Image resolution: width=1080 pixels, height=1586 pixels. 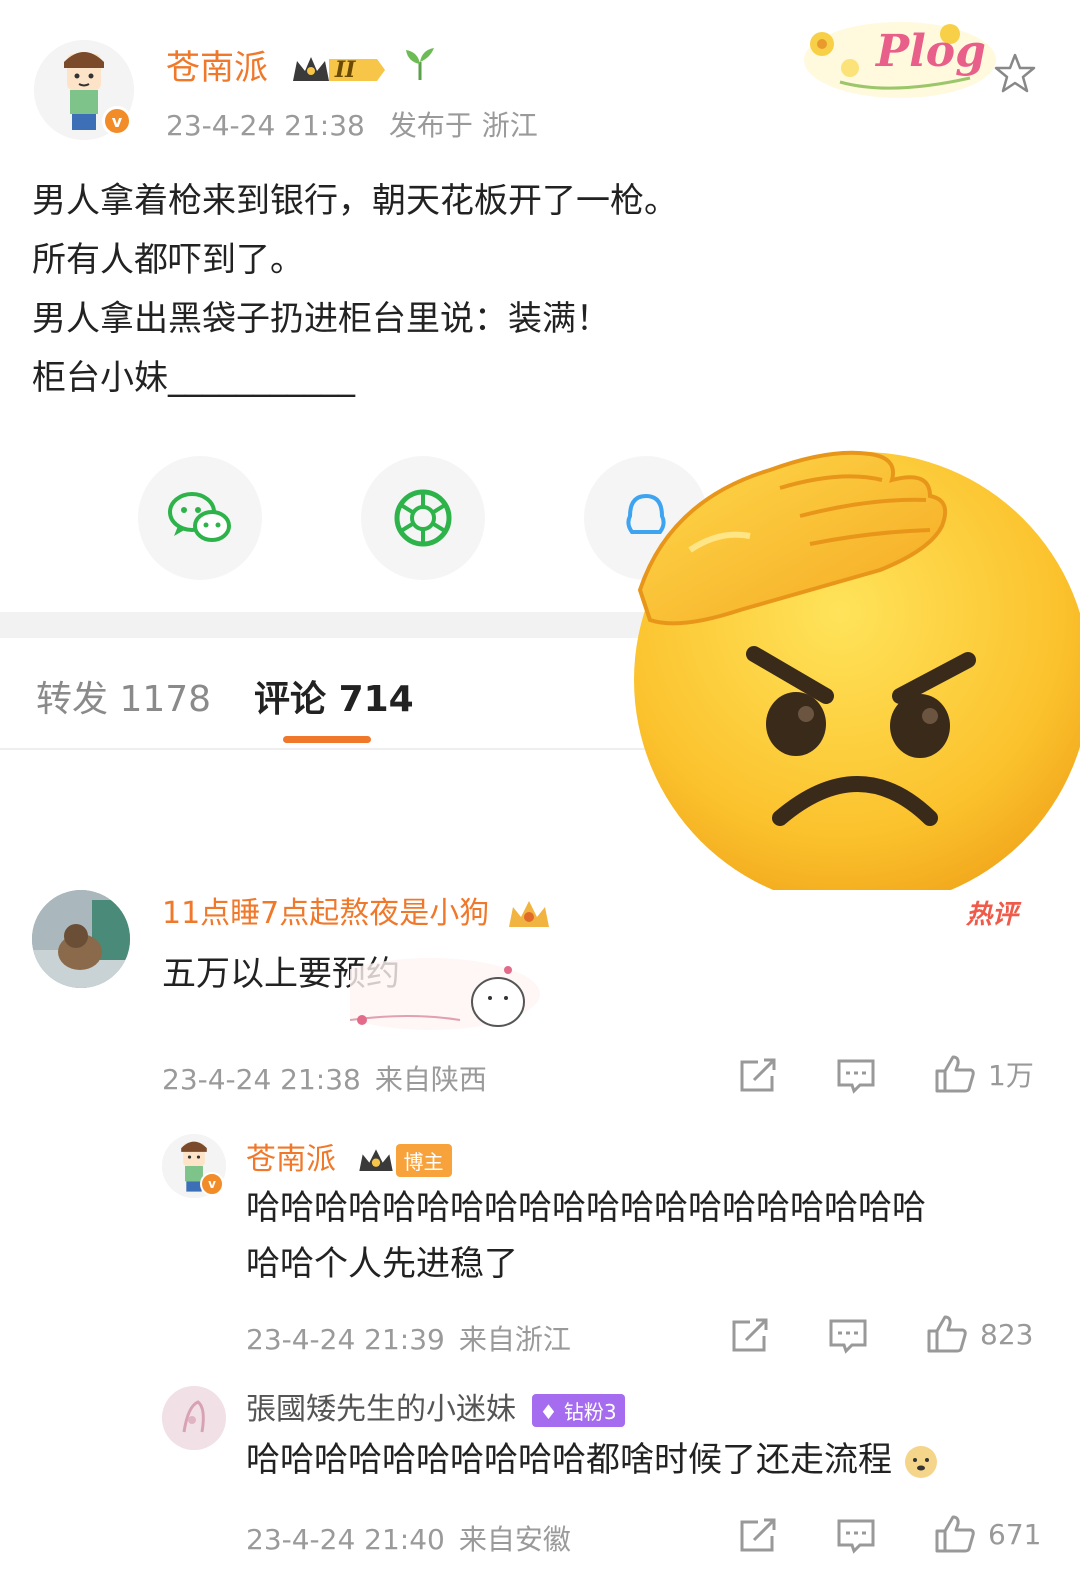 What do you see at coordinates (586, 1208) in the screenshot?
I see `reply-line: 哈哈哈哈哈哈哈哈哈哈哈哈哈哈哈哈哈哈哈哈` at bounding box center [586, 1208].